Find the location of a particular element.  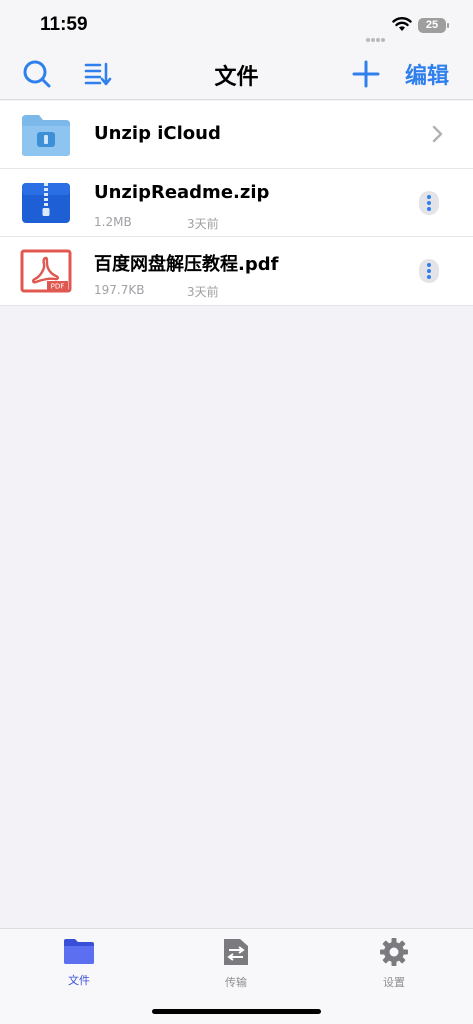

list-item-folder: Unzip iCloud is located at coordinates (236, 135).